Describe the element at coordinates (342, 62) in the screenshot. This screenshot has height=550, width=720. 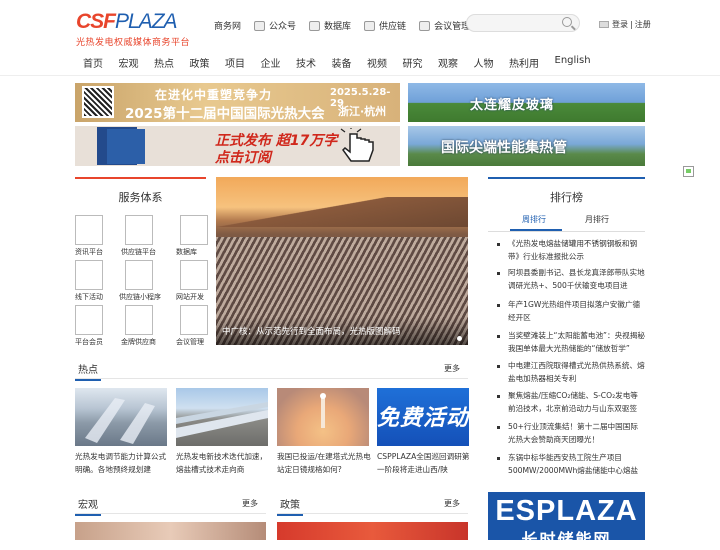
I see `nav-item-equipment: 装备` at that location.